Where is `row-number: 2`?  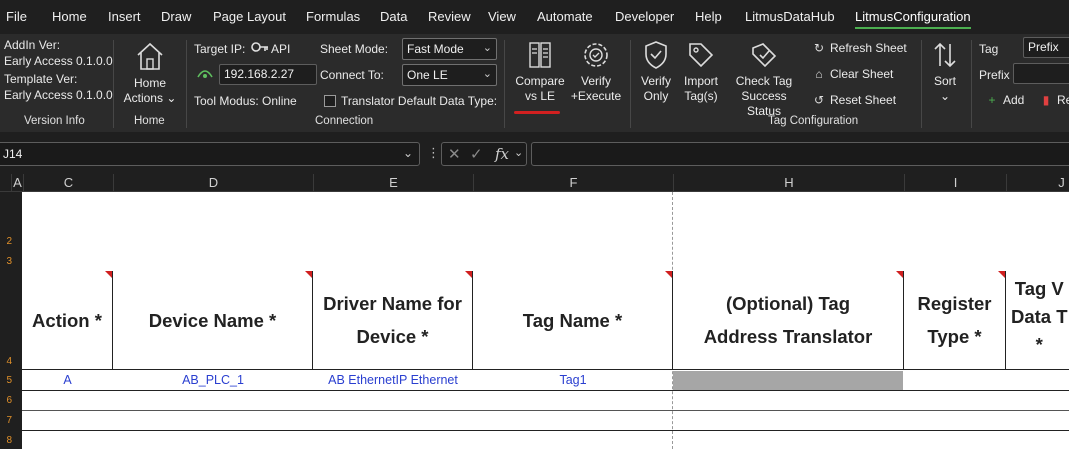 row-number: 2 is located at coordinates (9, 241).